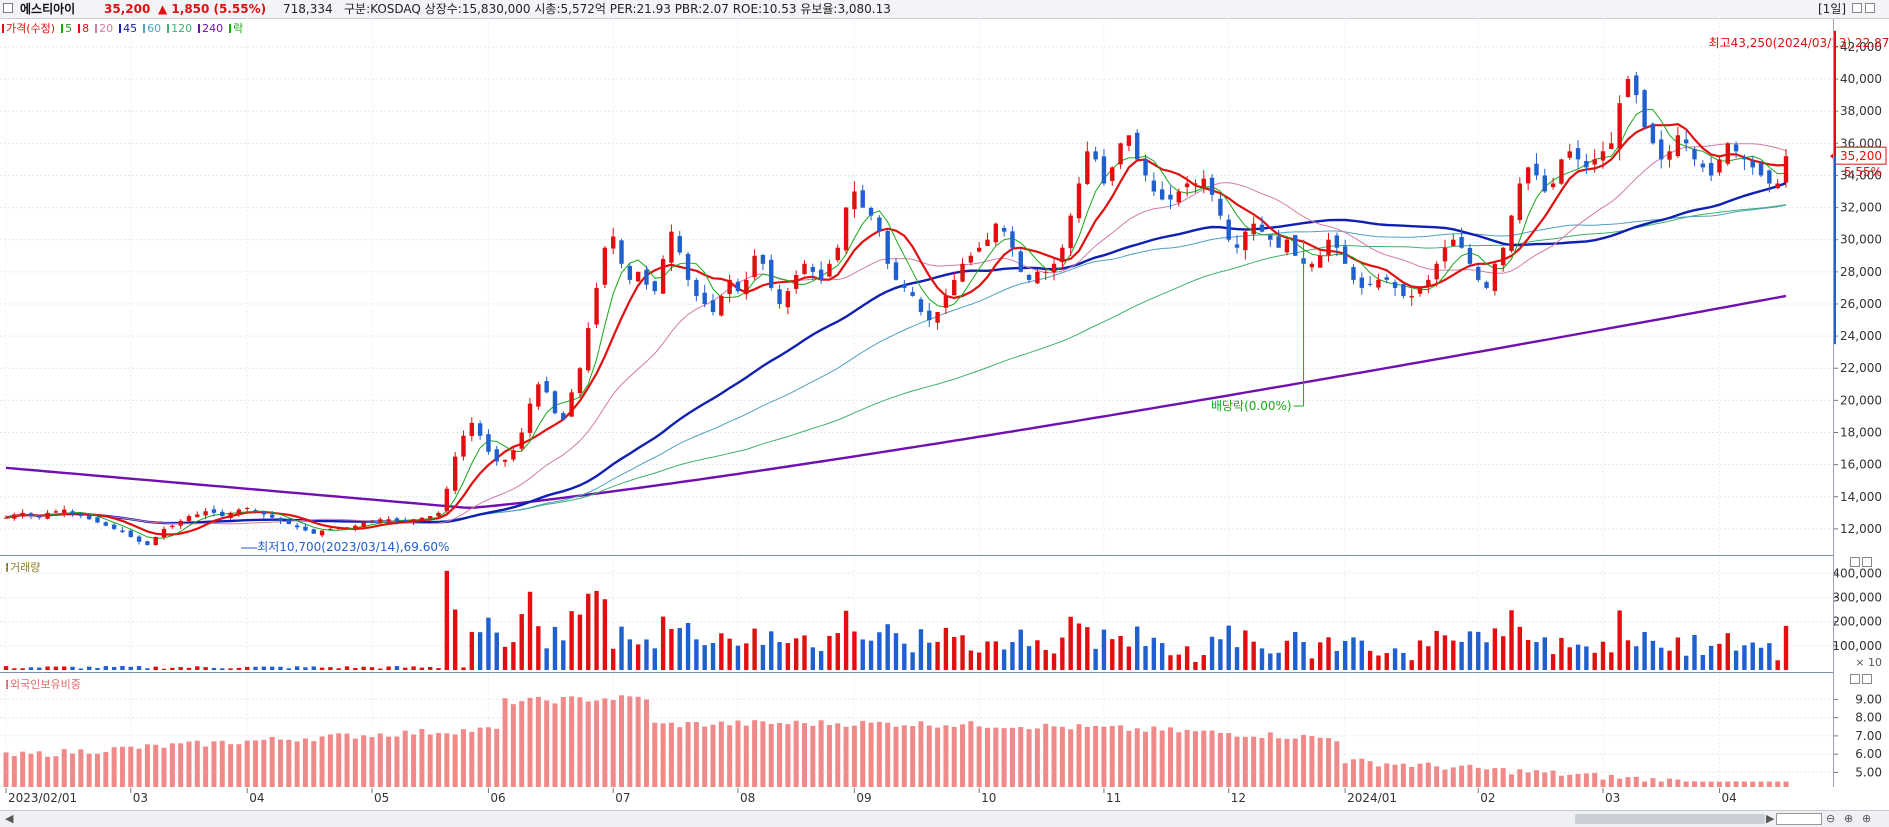  I want to click on zoom-in-icon: ⊕, so click(1848, 818).